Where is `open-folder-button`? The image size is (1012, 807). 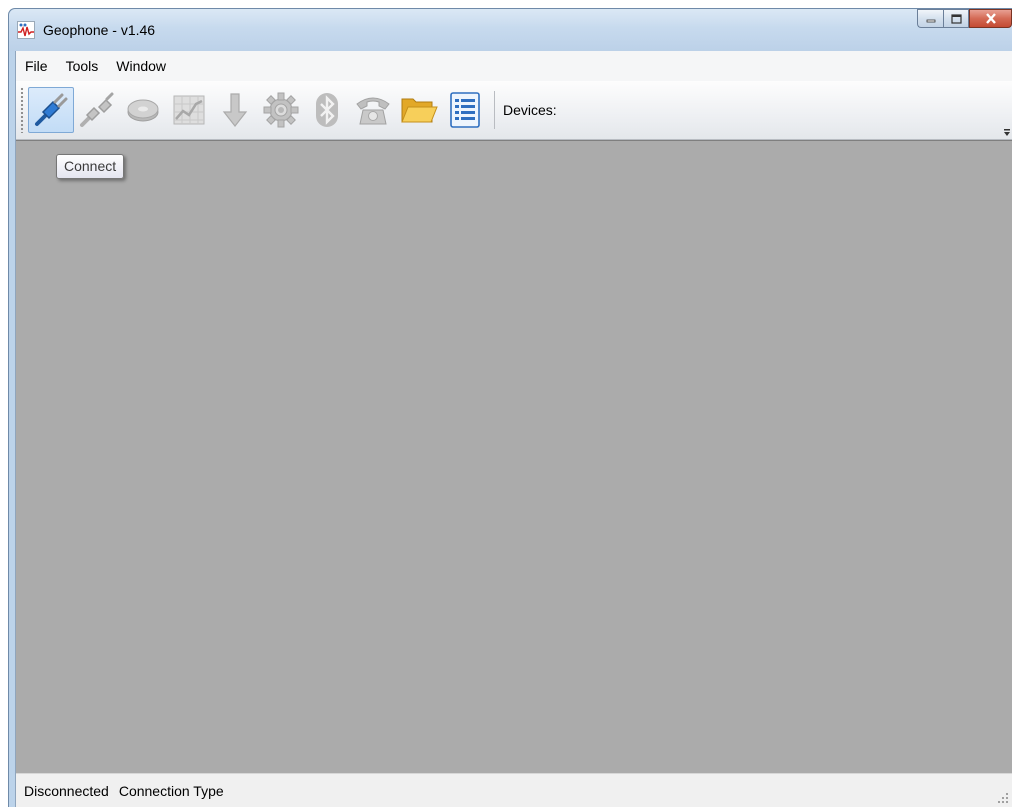 open-folder-button is located at coordinates (419, 110).